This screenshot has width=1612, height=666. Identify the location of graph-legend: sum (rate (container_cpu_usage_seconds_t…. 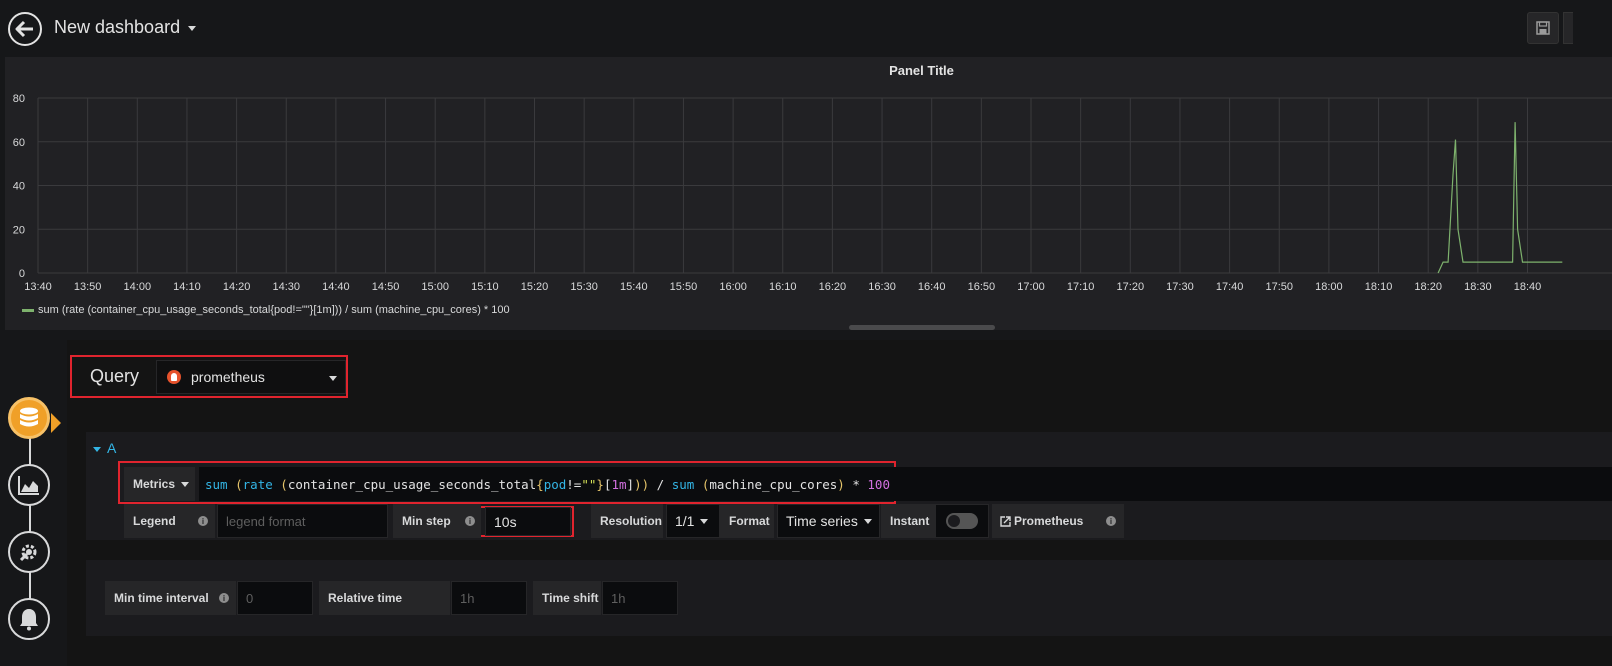
(266, 310).